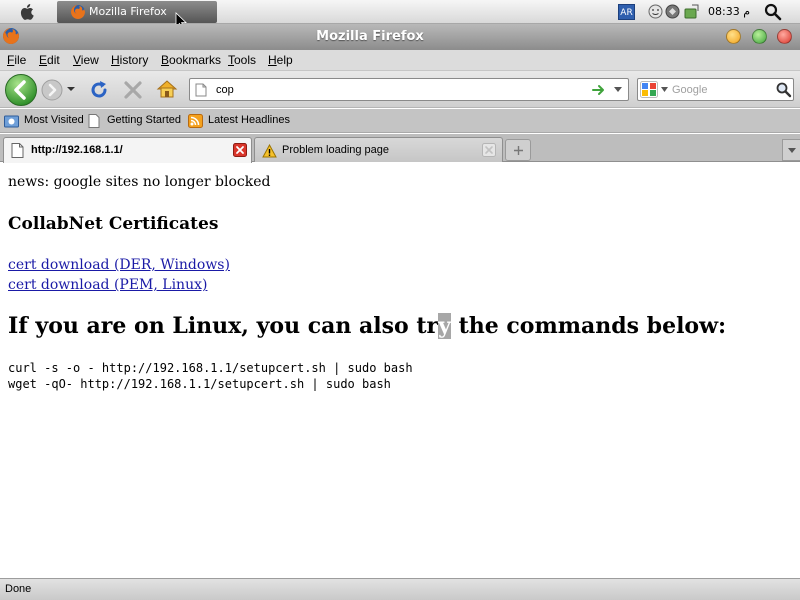 This screenshot has width=800, height=600. I want to click on tab-router-page: http://192.168.1.1/, so click(127, 150).